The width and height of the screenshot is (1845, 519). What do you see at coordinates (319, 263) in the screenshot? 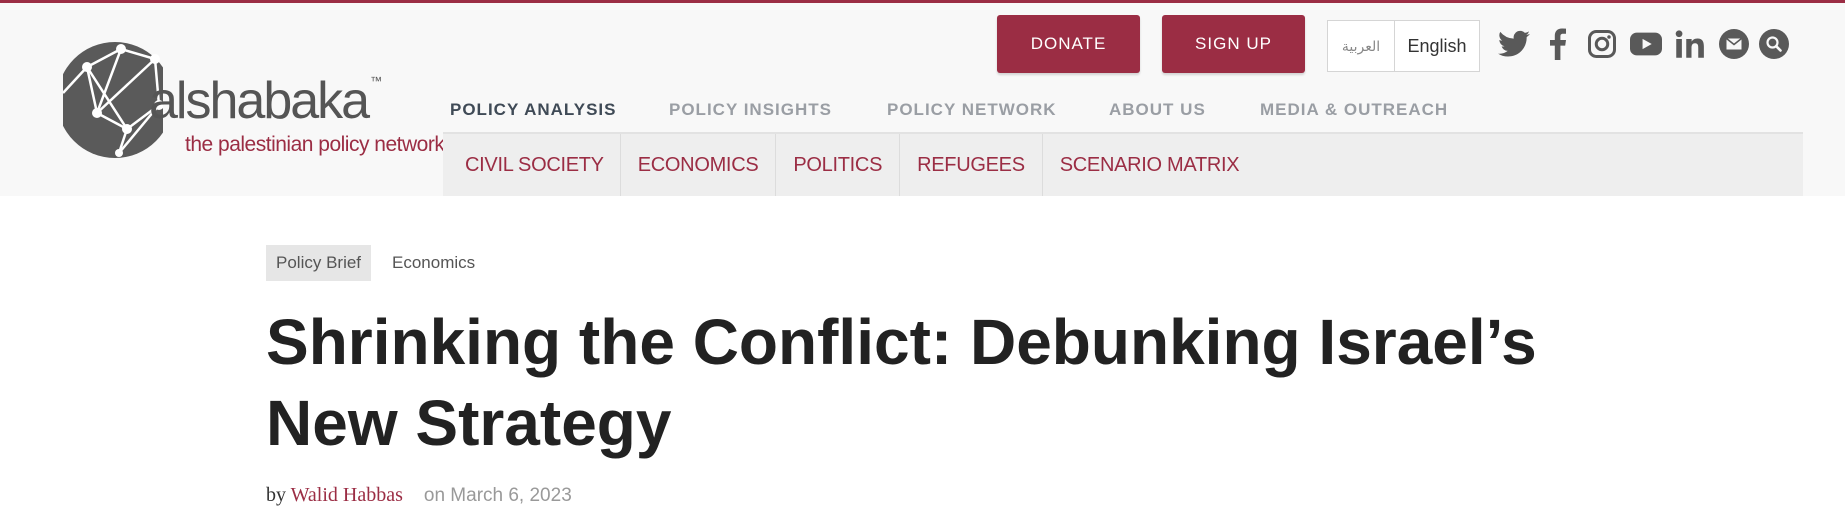
I see `article-type-tag: Policy Brief` at bounding box center [319, 263].